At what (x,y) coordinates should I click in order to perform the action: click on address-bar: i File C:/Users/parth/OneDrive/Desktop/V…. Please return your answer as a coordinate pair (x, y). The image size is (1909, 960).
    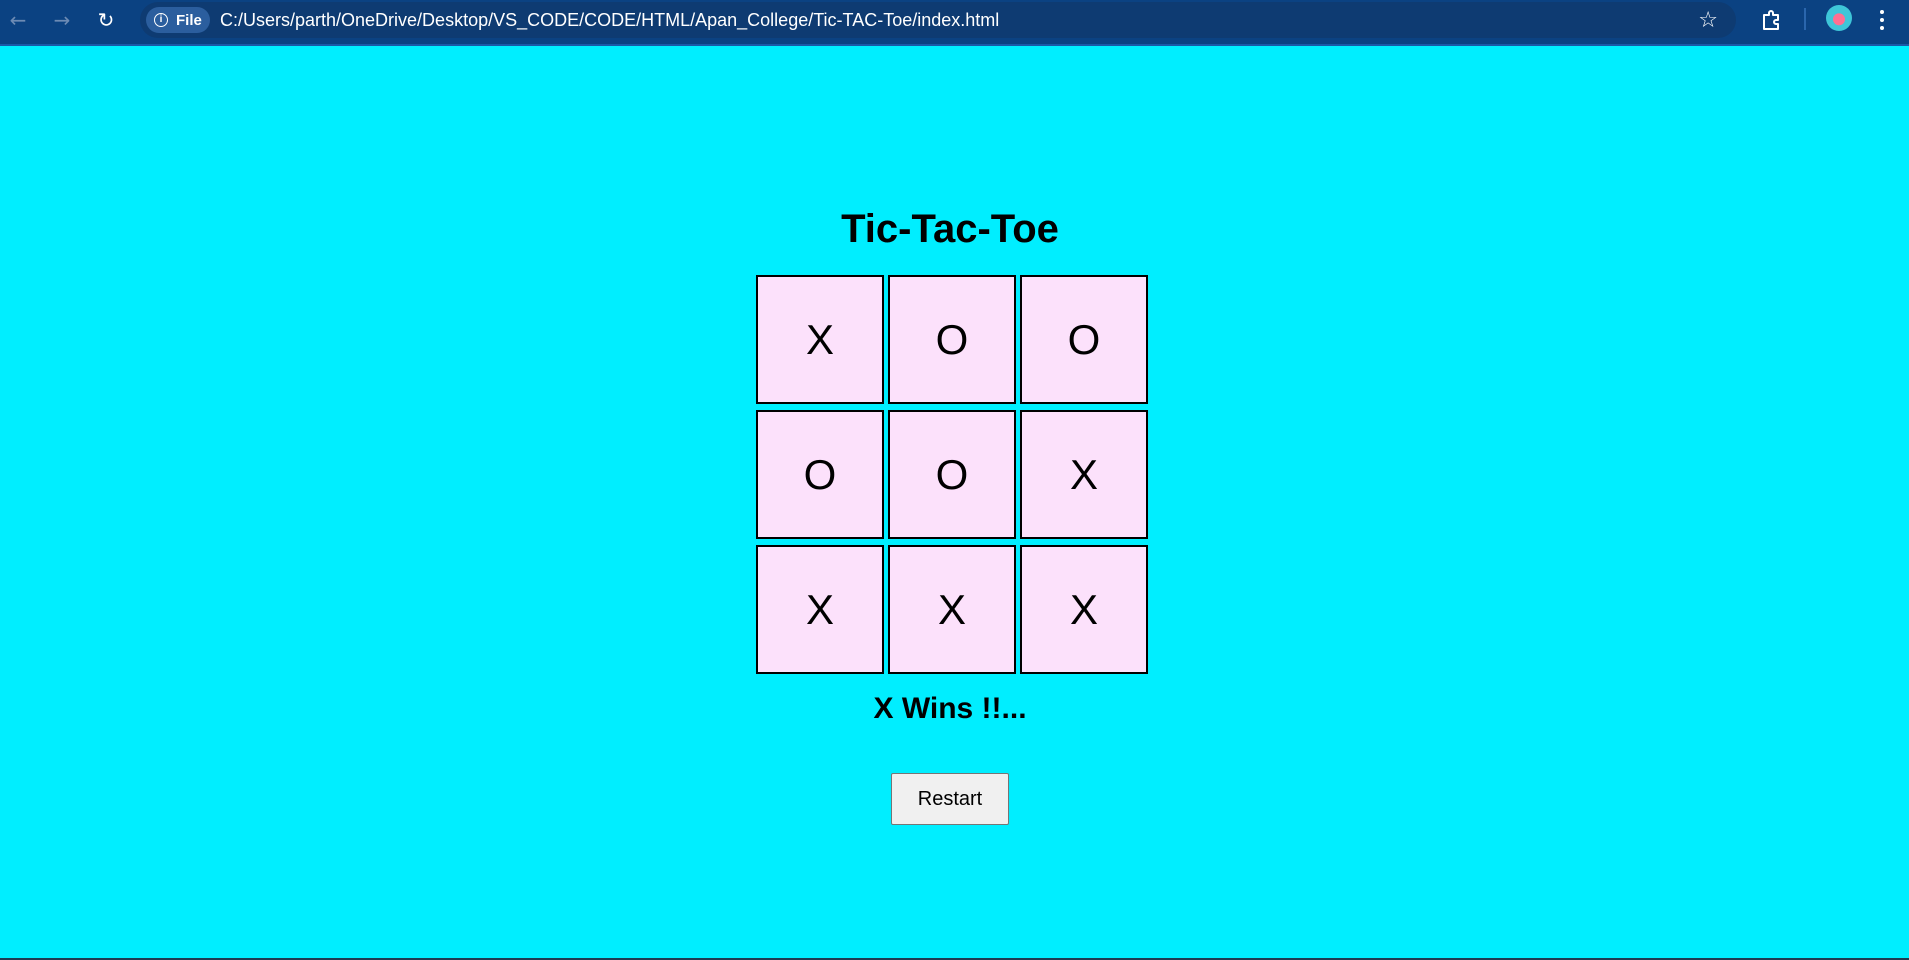
    Looking at the image, I should click on (938, 20).